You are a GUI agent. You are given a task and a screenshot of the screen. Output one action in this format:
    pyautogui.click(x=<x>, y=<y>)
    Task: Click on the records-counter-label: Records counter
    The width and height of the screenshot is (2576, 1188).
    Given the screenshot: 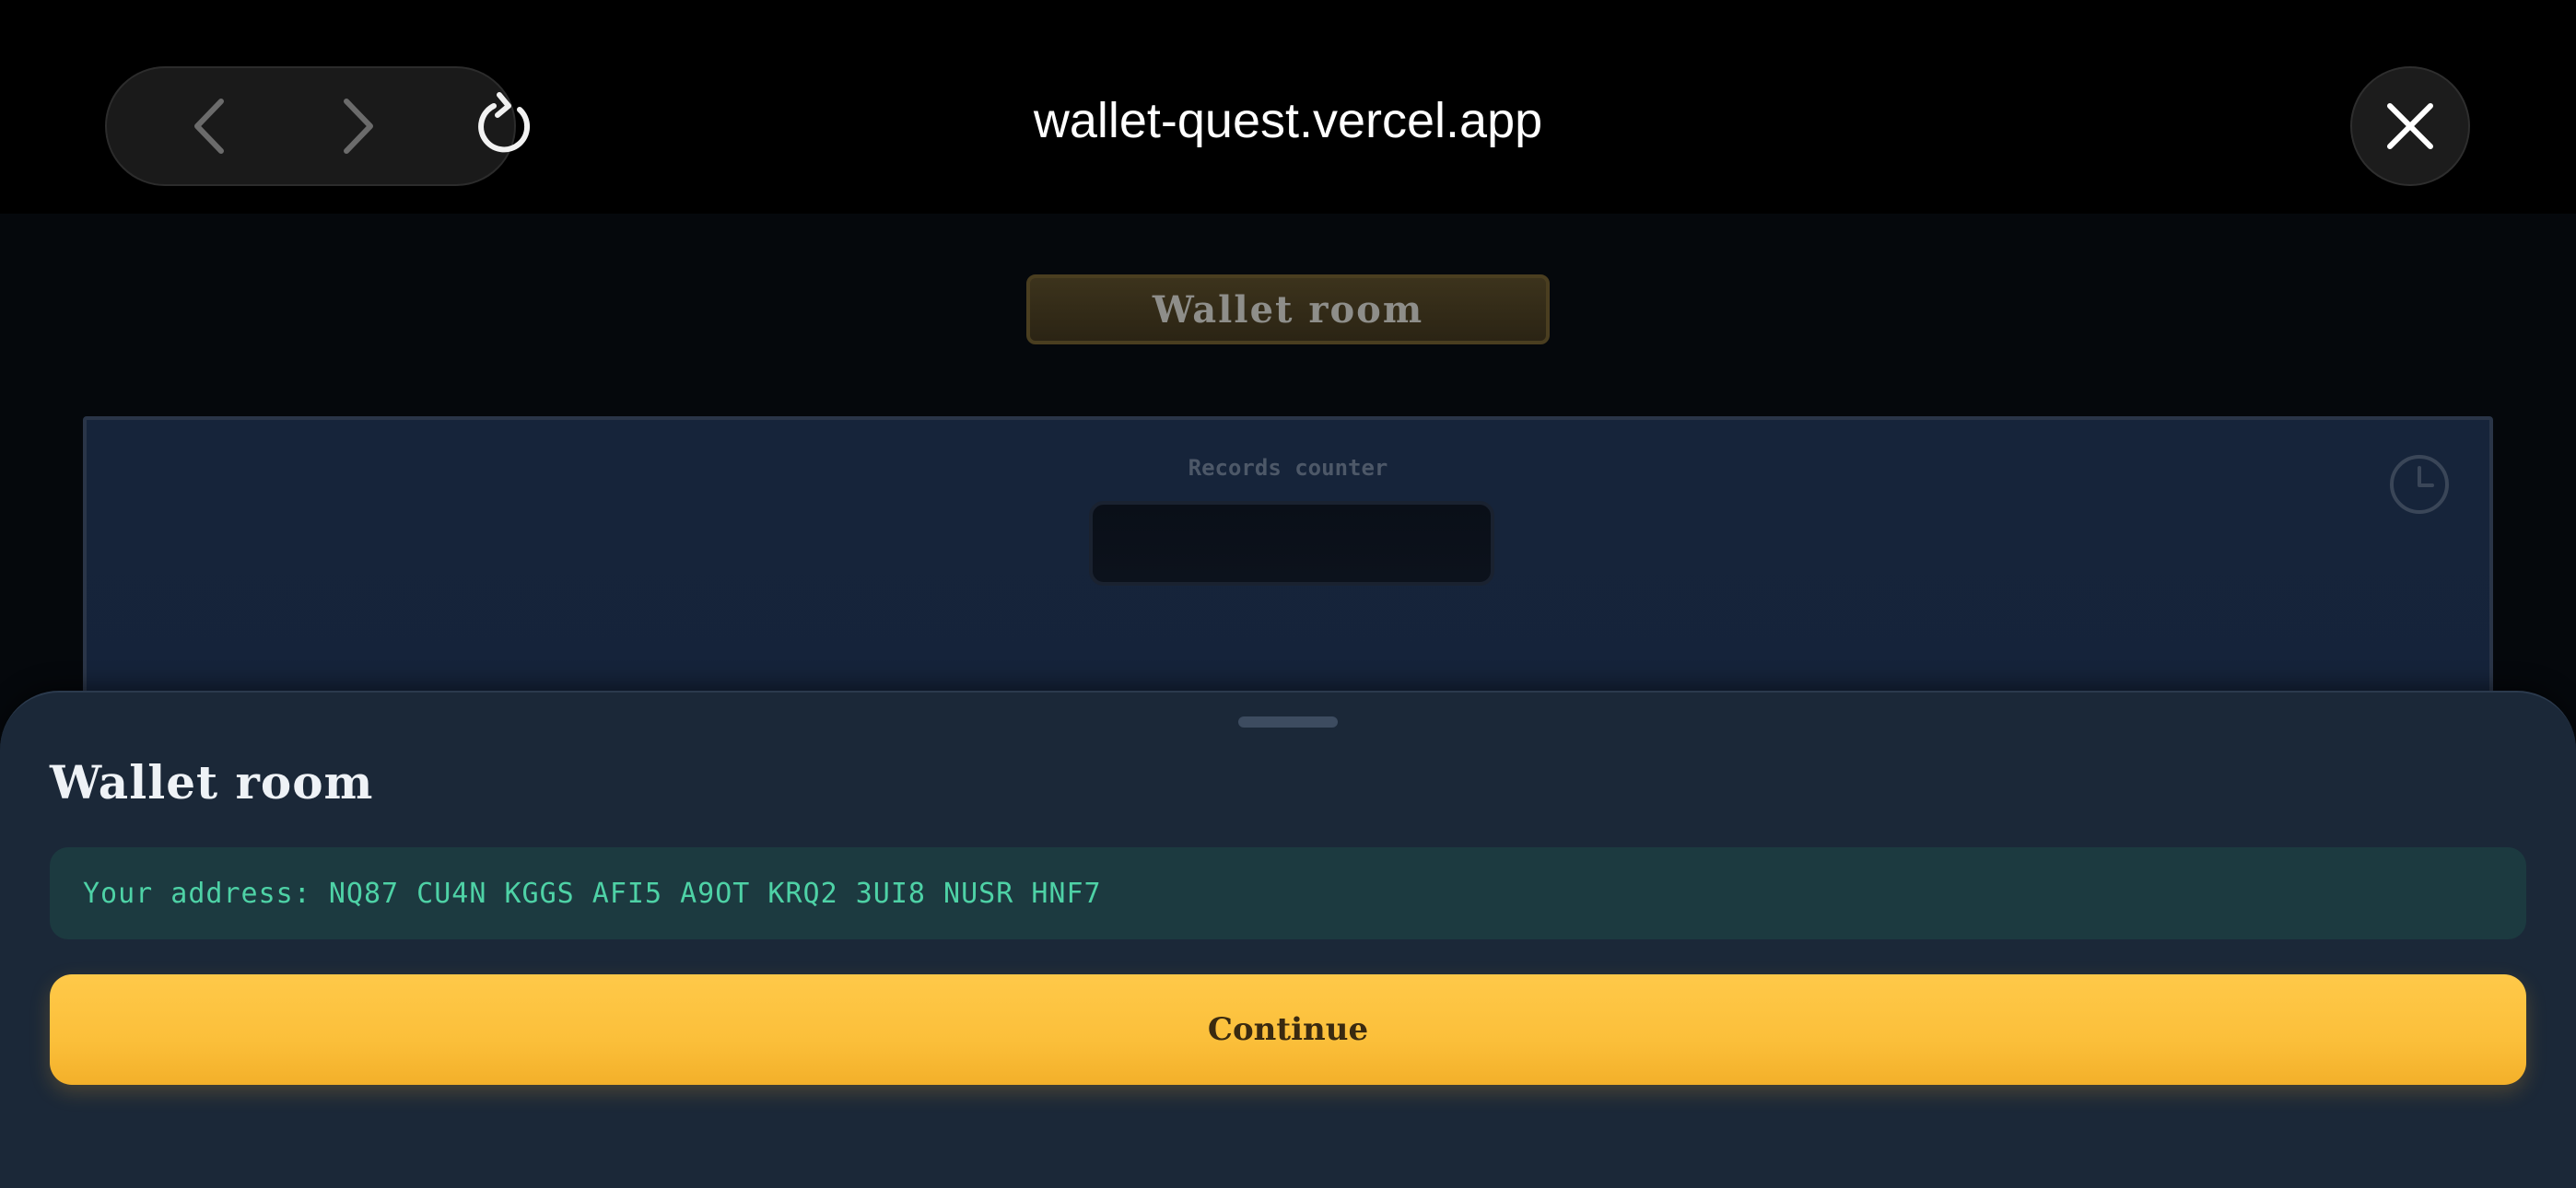 What is the action you would take?
    pyautogui.click(x=1288, y=468)
    